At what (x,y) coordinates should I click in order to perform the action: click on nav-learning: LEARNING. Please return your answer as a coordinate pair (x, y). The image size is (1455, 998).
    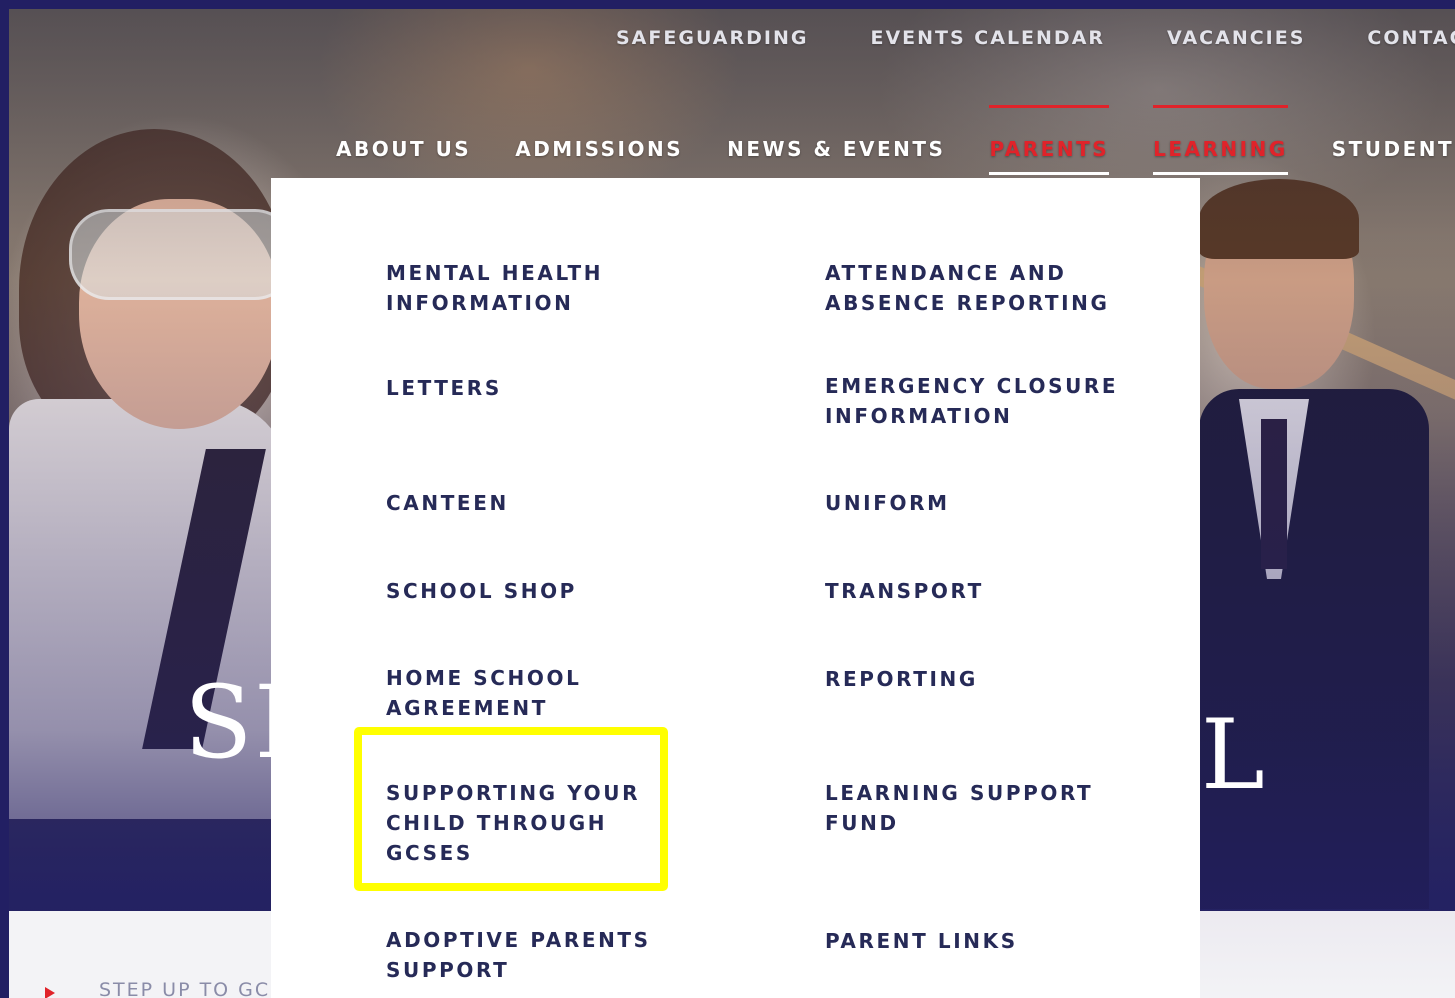
    Looking at the image, I should click on (1220, 140).